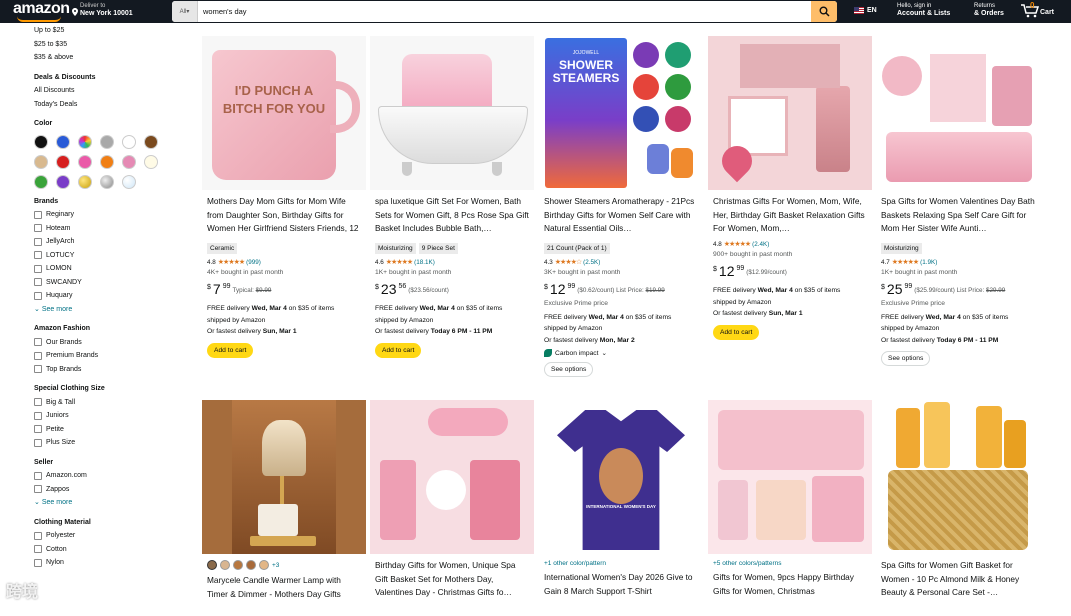  What do you see at coordinates (114, 31) in the screenshot?
I see `filter-price-up-to-25: Up to $25` at bounding box center [114, 31].